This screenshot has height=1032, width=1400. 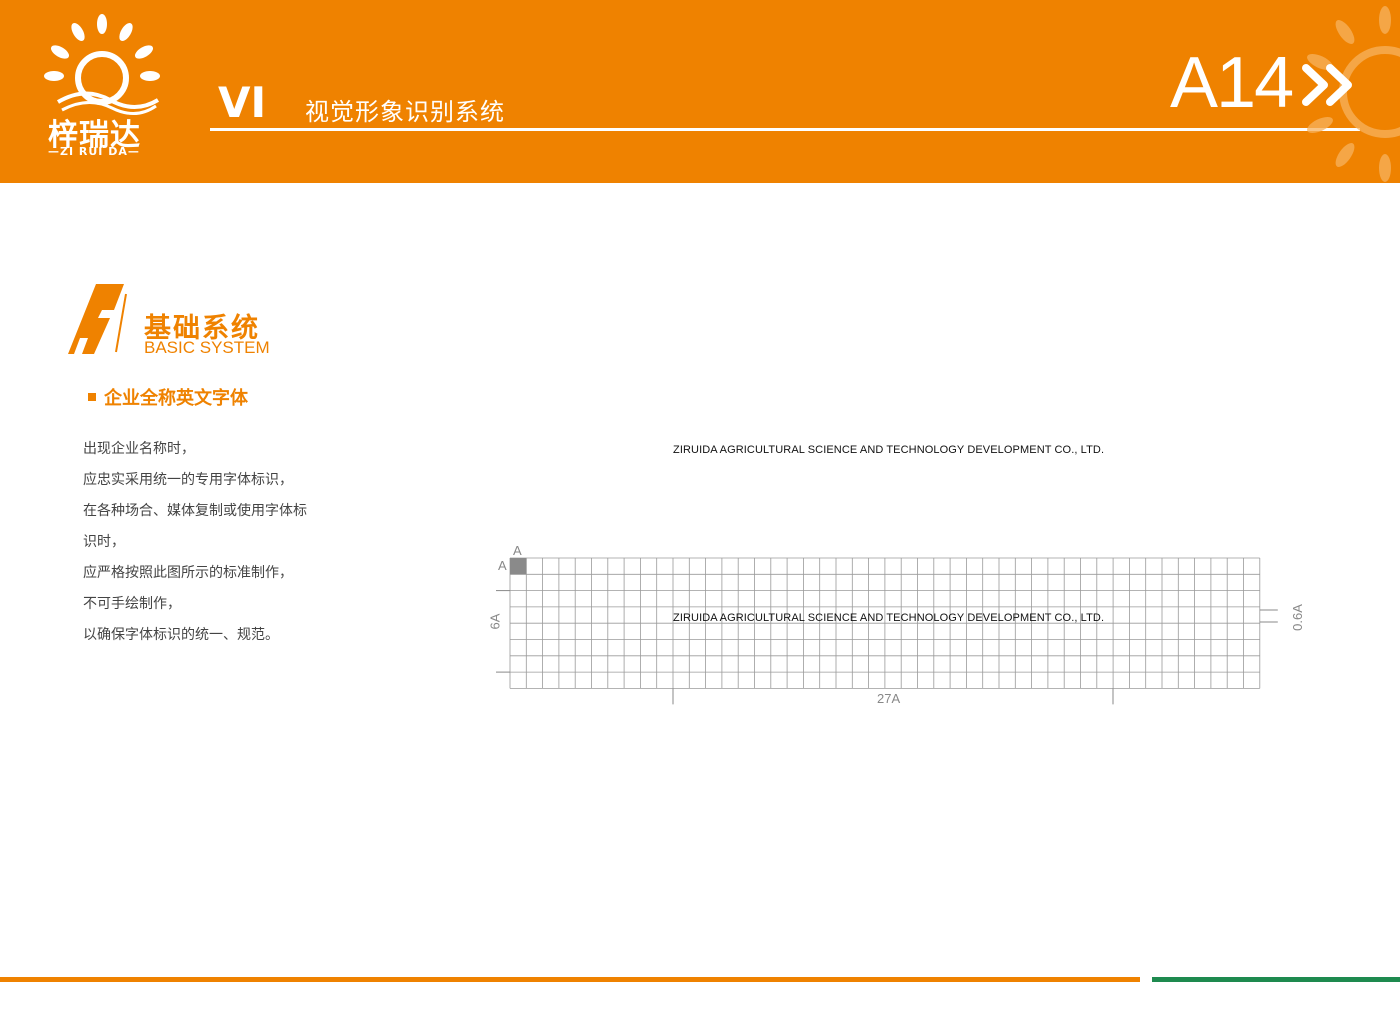 I want to click on description-line: 识时，, so click(x=104, y=542).